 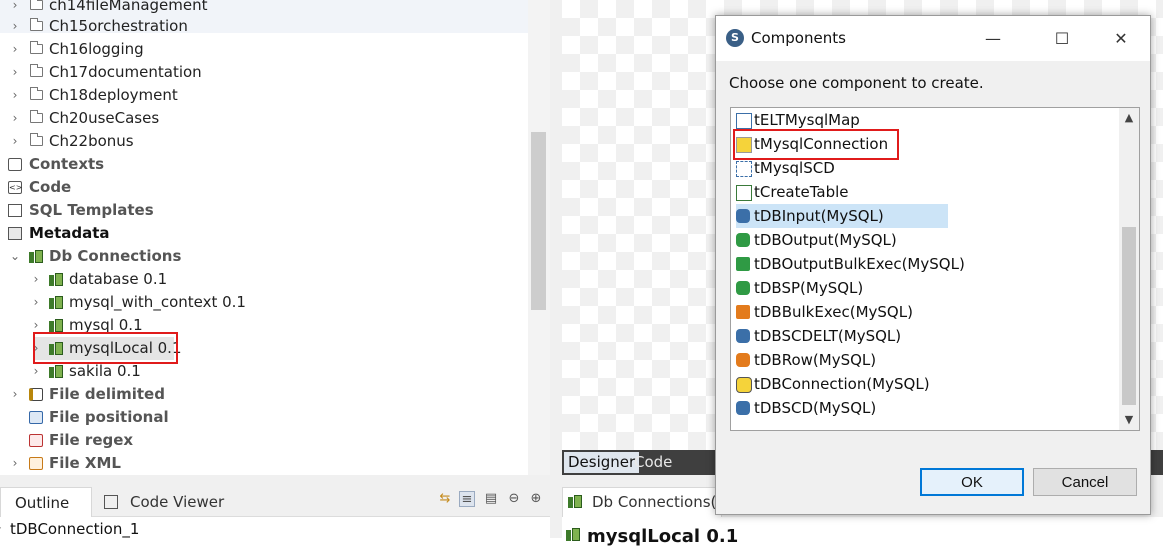 What do you see at coordinates (260, 279) in the screenshot?
I see `tree-item-database: › database 0.1` at bounding box center [260, 279].